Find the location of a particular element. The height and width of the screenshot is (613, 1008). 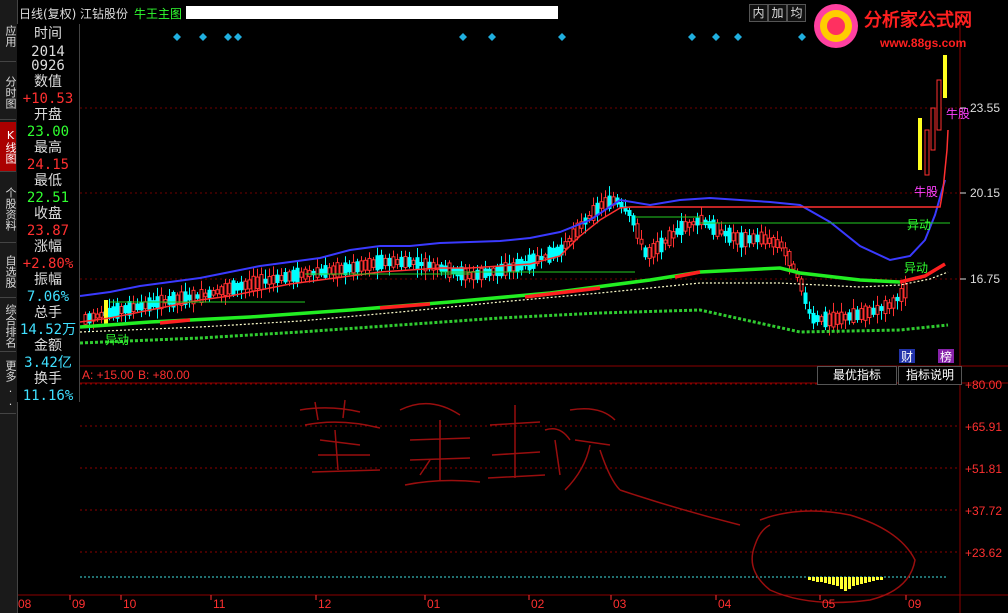

x-axis-label: 08 is located at coordinates (25, 604).